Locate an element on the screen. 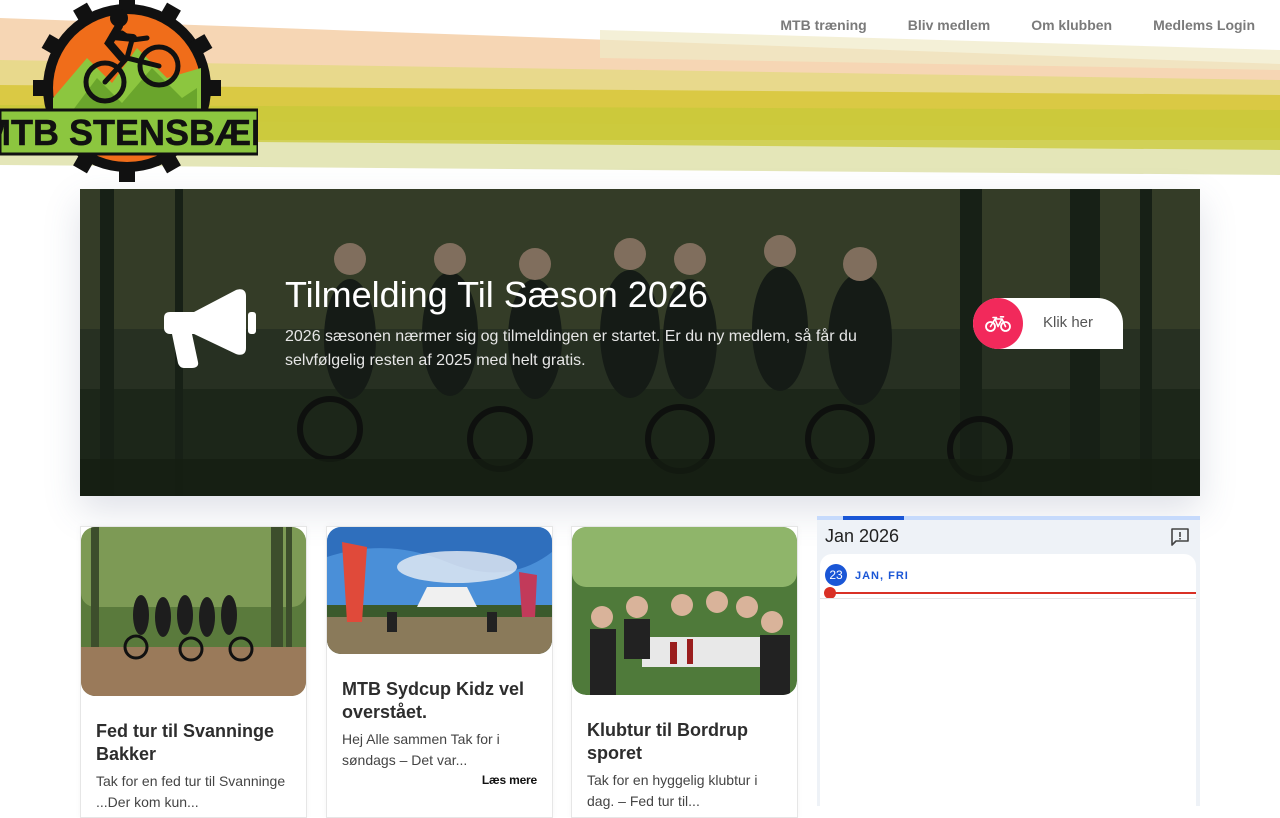  hero-cta-button: Klik her is located at coordinates (1048, 323).